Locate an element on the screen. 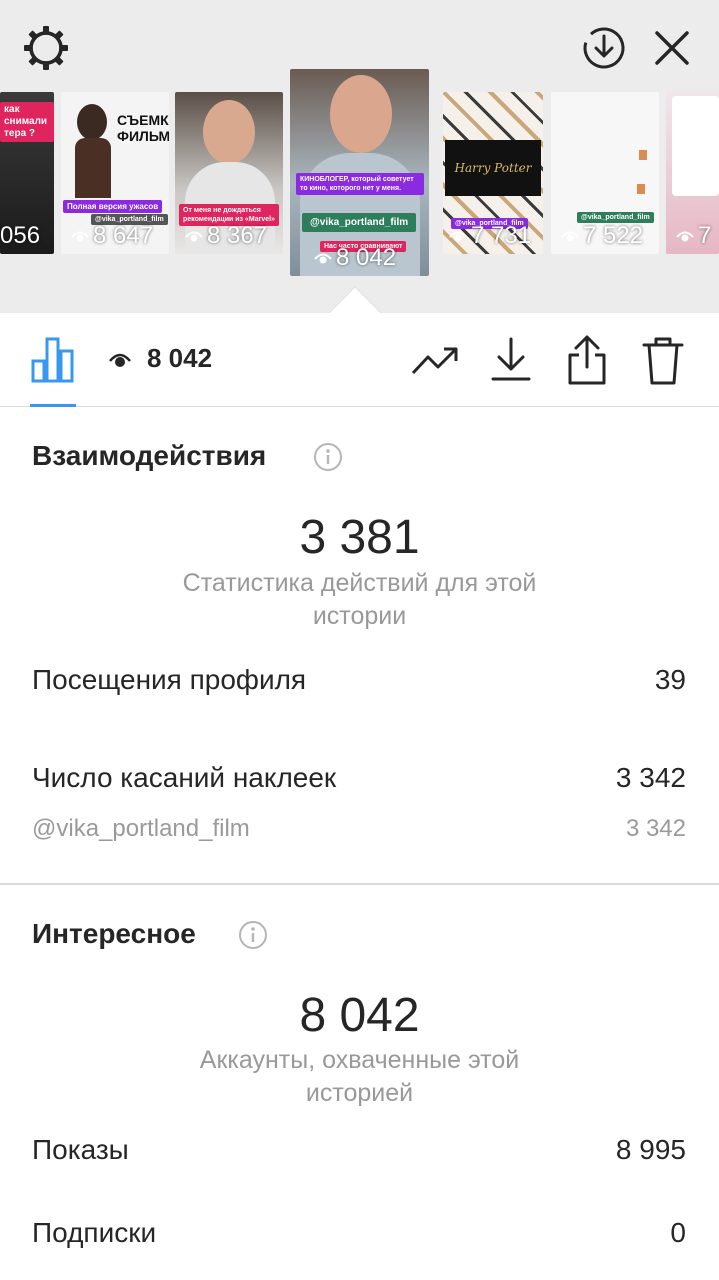 The image size is (719, 1280). story-views: 8 647 is located at coordinates (115, 236).